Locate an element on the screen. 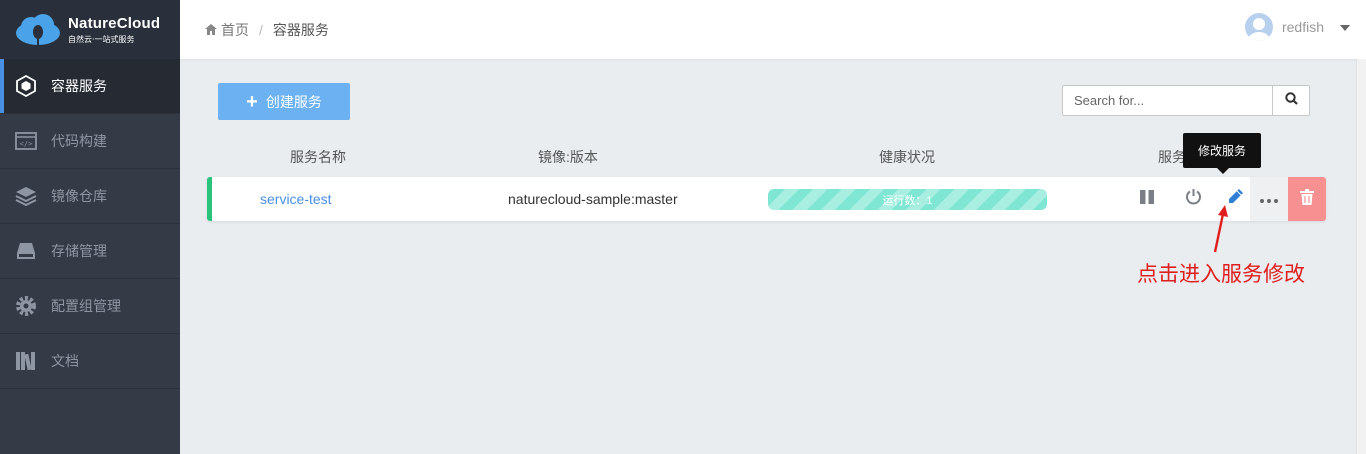 The height and width of the screenshot is (454, 1366). top-bar: 首页 / 容器服务 redfish is located at coordinates (773, 29).